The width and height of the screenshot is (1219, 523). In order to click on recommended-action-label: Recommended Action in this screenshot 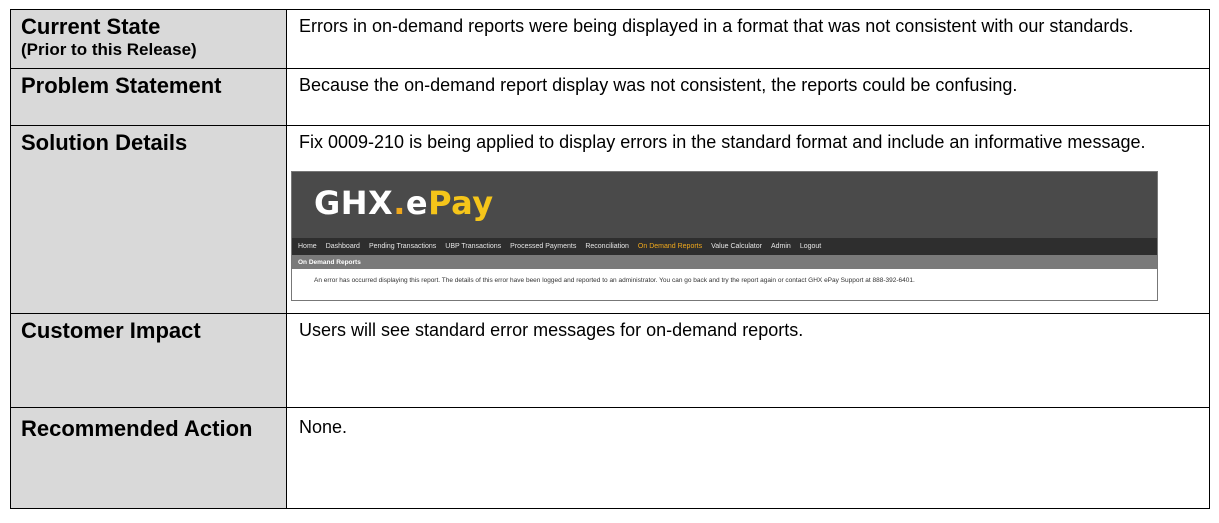, I will do `click(137, 428)`.